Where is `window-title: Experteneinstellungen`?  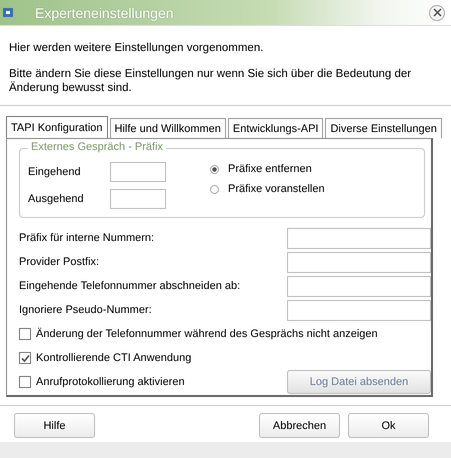
window-title: Experteneinstellungen is located at coordinates (105, 12).